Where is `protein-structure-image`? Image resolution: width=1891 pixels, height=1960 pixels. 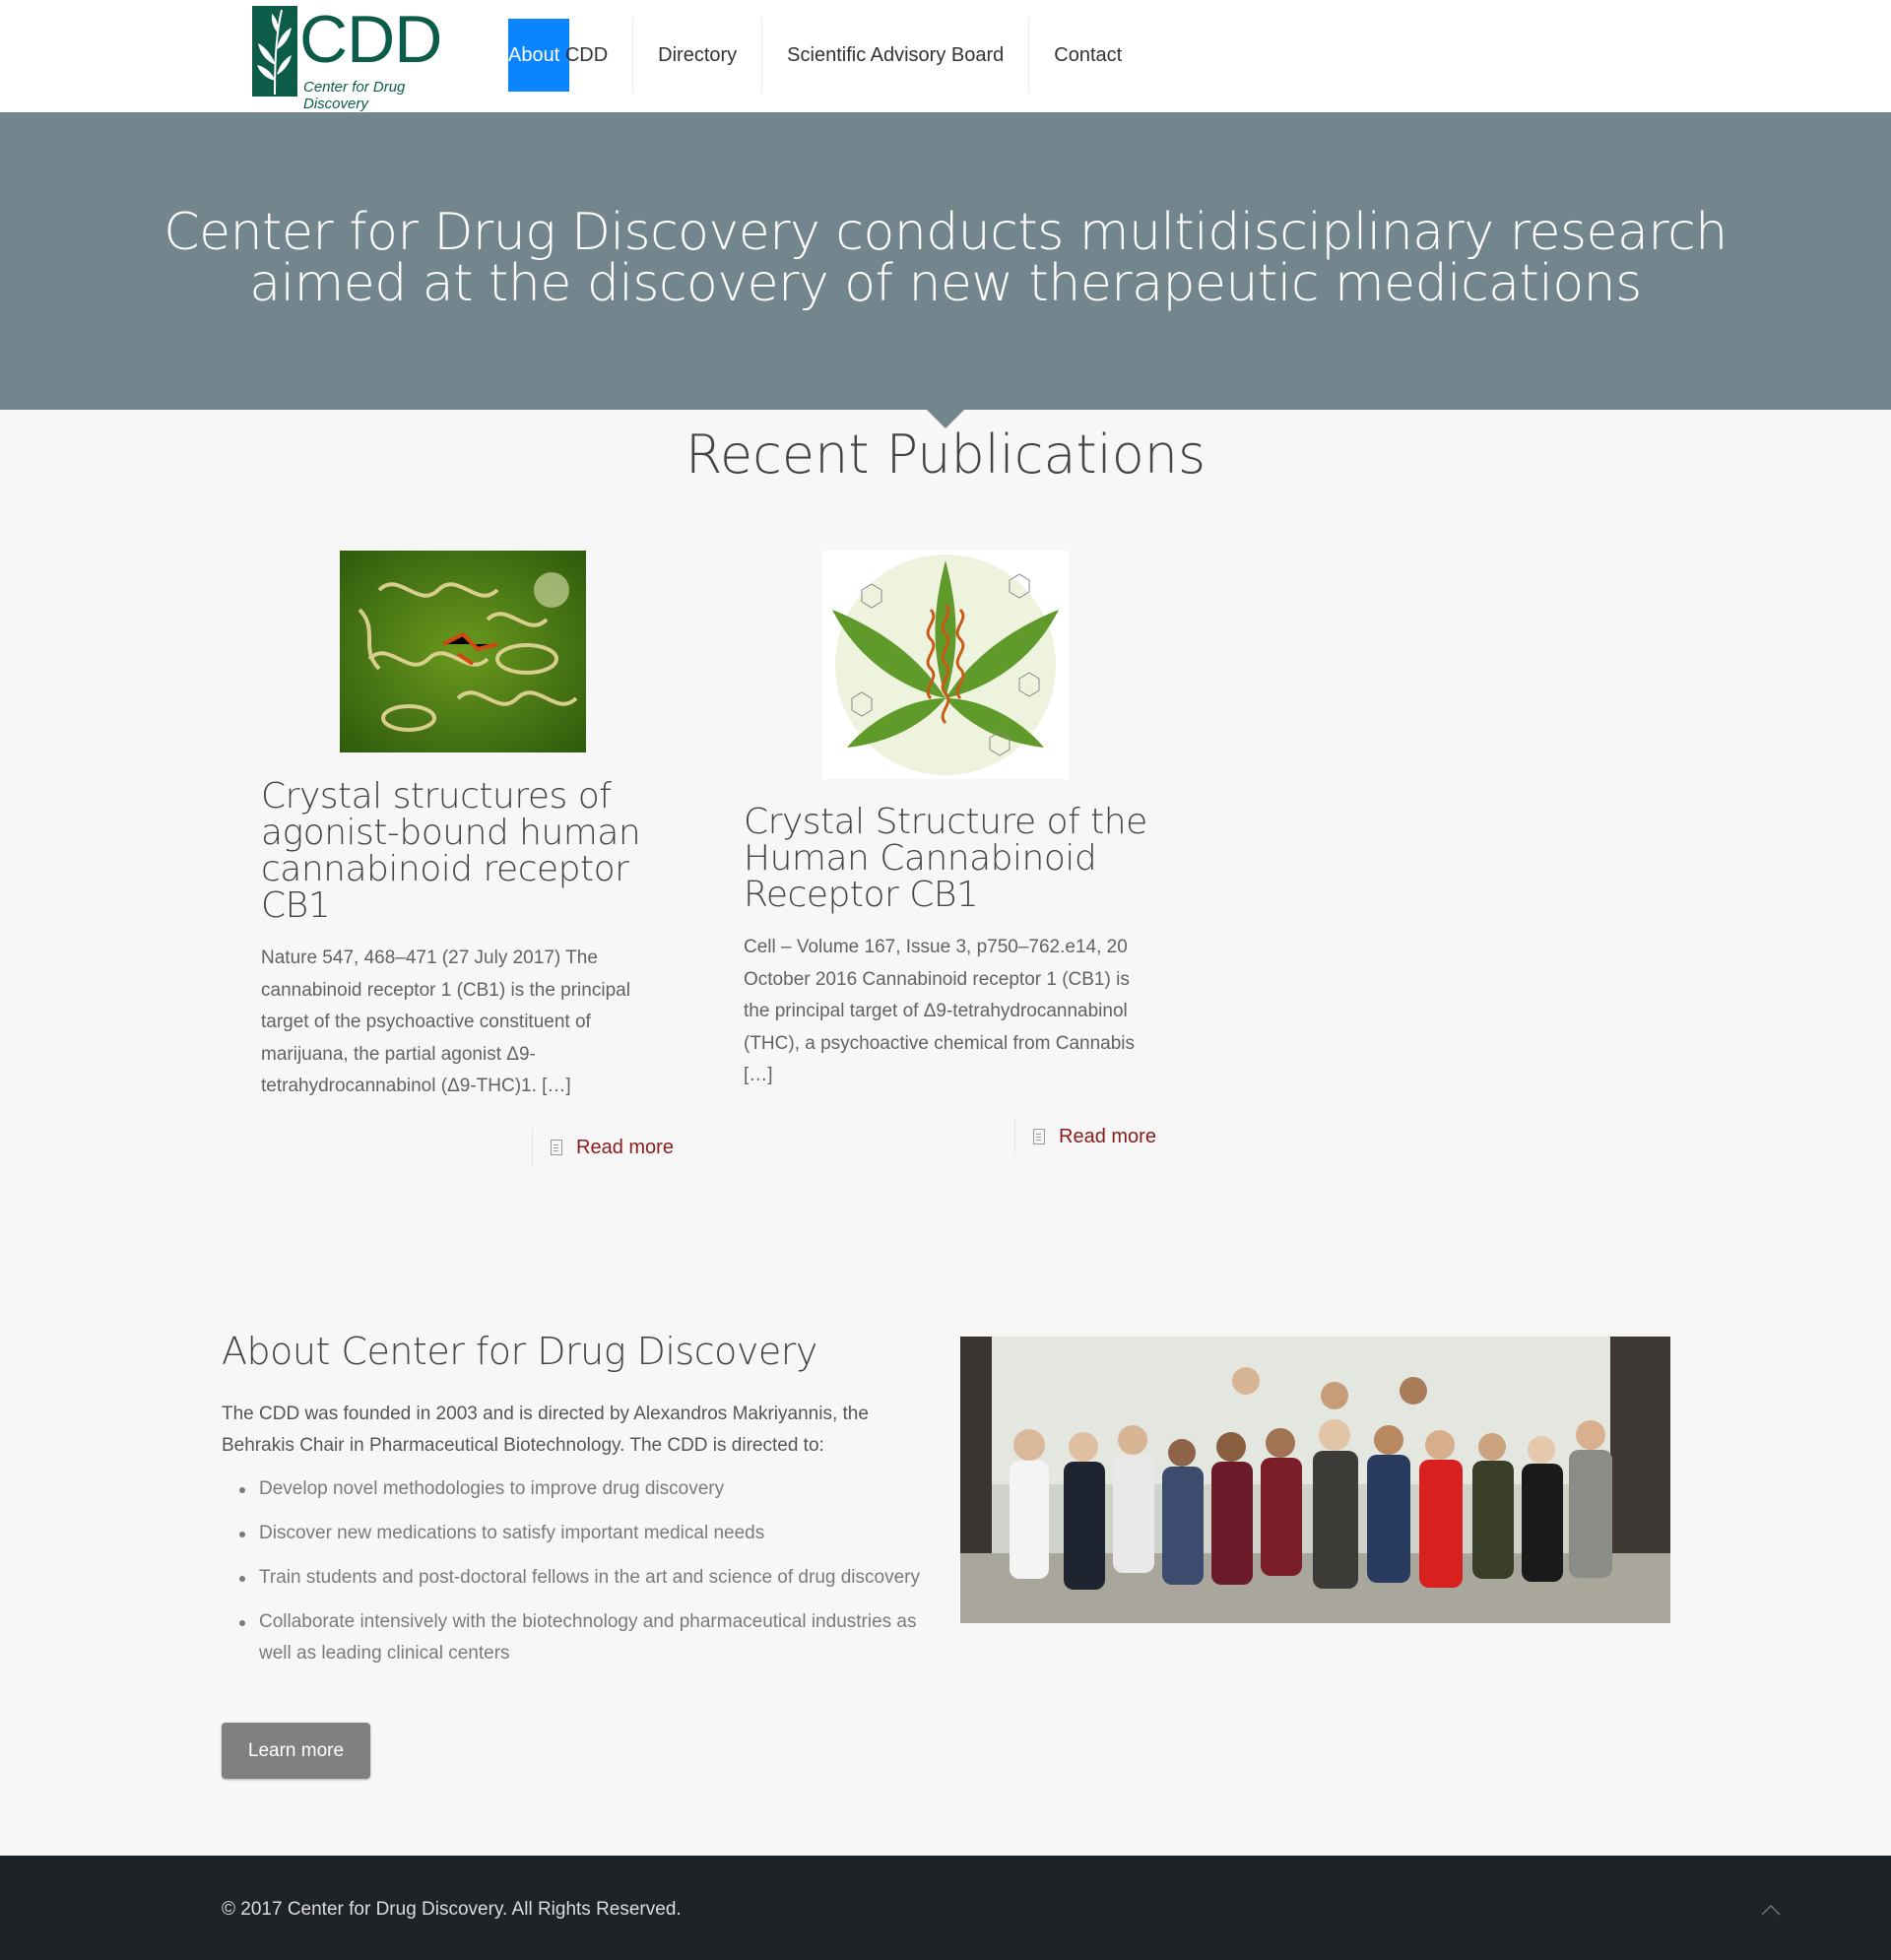 protein-structure-image is located at coordinates (463, 652).